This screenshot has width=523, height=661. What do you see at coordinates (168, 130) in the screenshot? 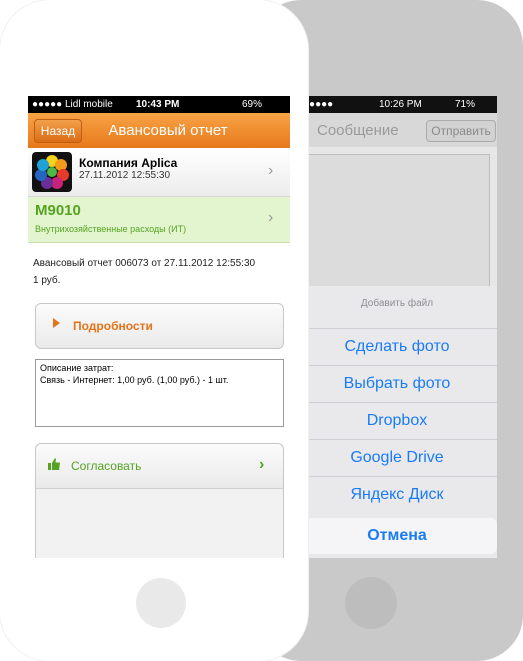
I see `page-title: Авансовый отчет` at bounding box center [168, 130].